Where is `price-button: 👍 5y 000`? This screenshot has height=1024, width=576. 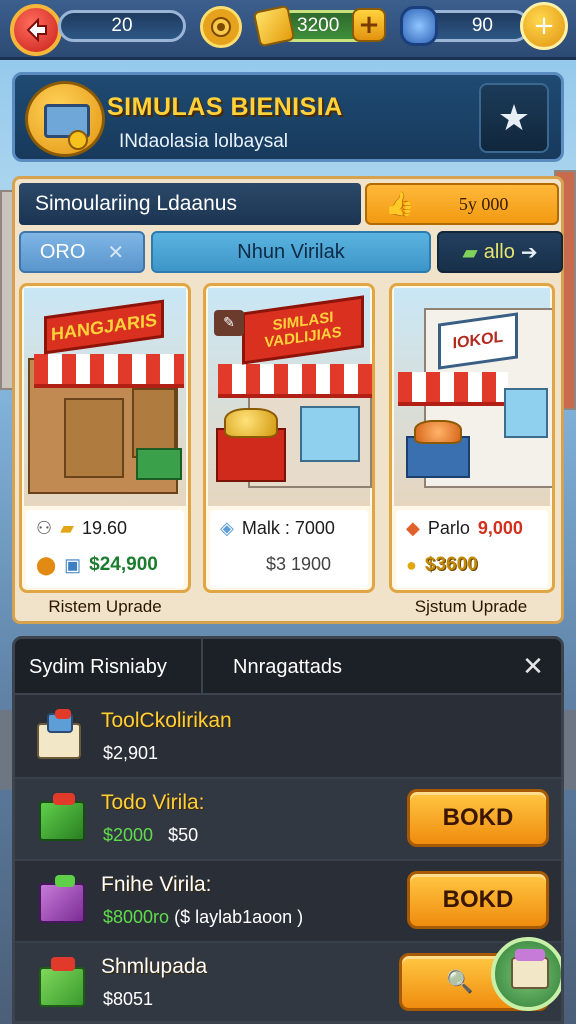 price-button: 👍 5y 000 is located at coordinates (462, 204).